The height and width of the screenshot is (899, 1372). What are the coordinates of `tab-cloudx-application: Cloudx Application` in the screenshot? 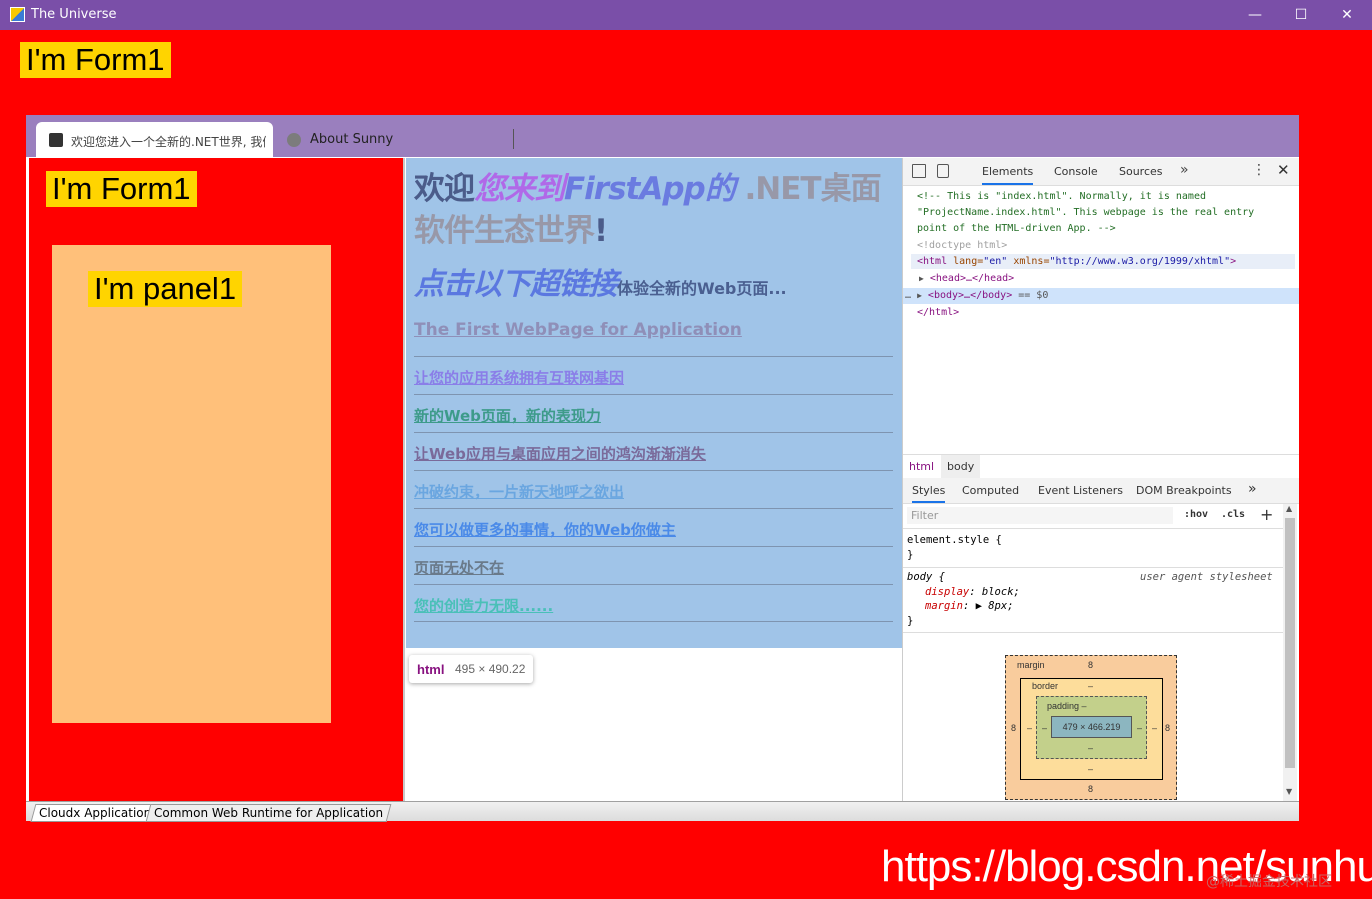 It's located at (95, 813).